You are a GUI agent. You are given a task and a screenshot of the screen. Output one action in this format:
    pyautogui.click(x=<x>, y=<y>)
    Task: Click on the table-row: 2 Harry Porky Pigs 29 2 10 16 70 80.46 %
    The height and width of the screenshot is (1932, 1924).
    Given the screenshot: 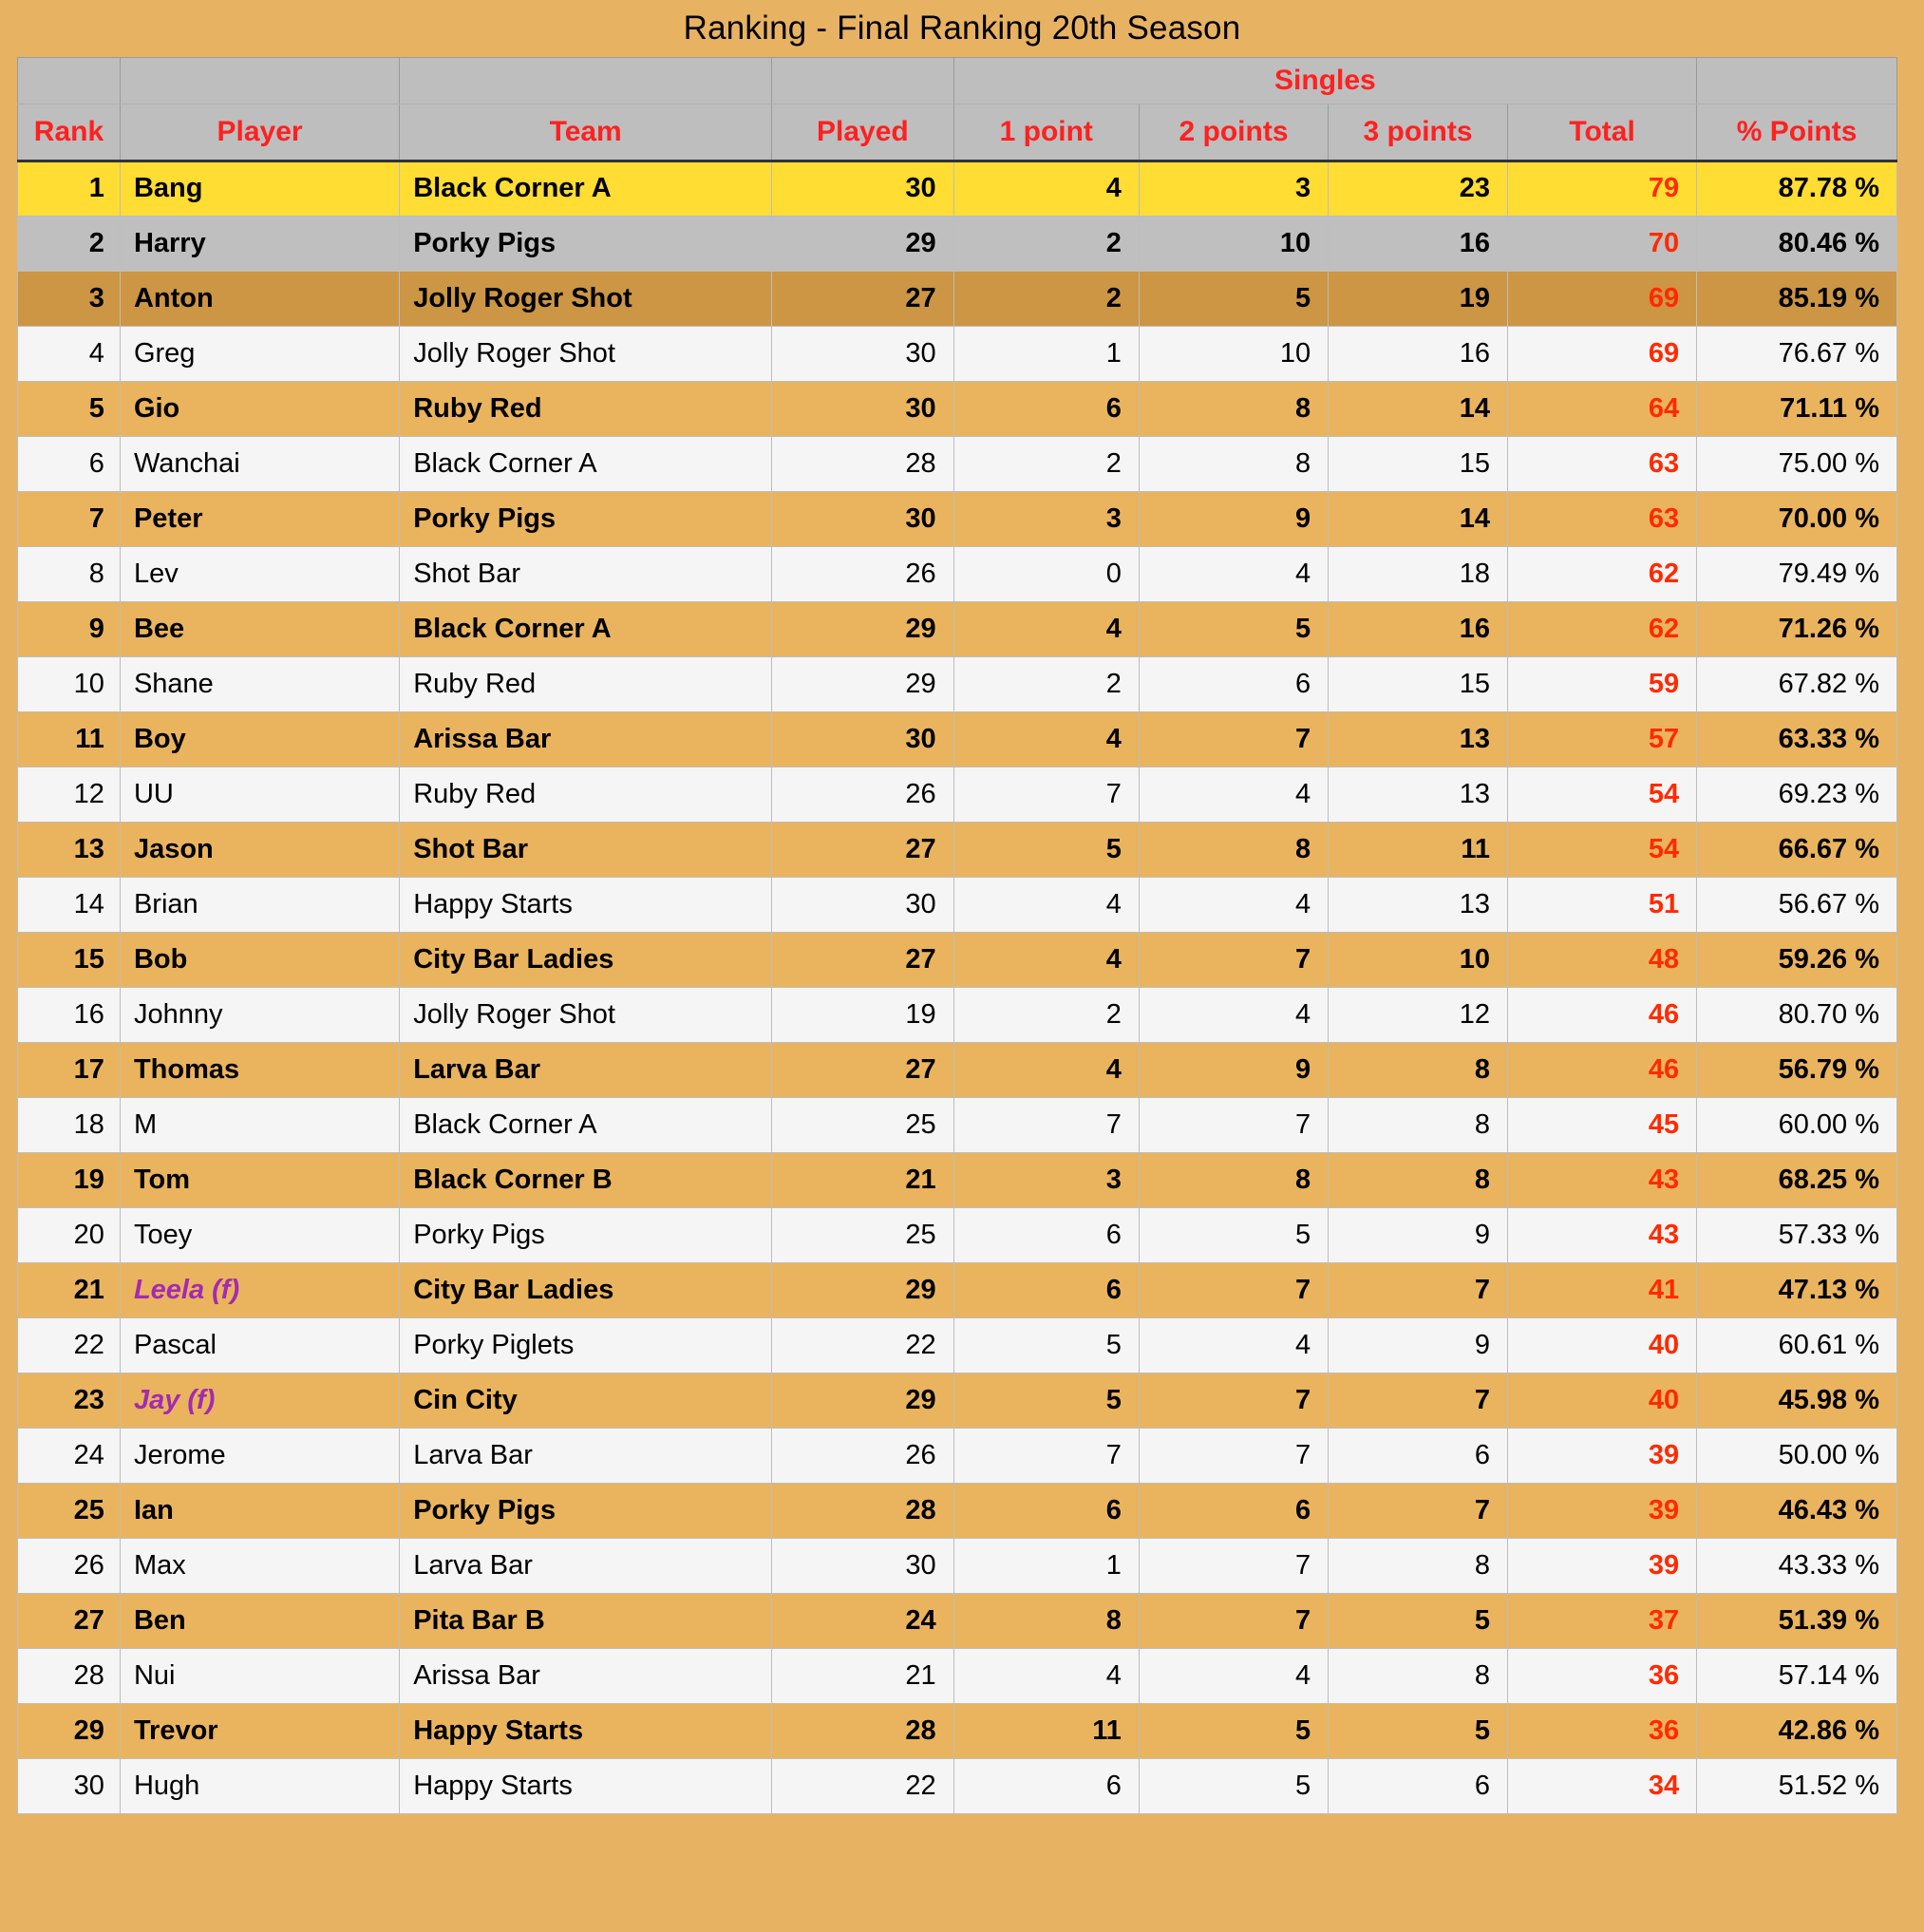 What is the action you would take?
    pyautogui.click(x=957, y=243)
    